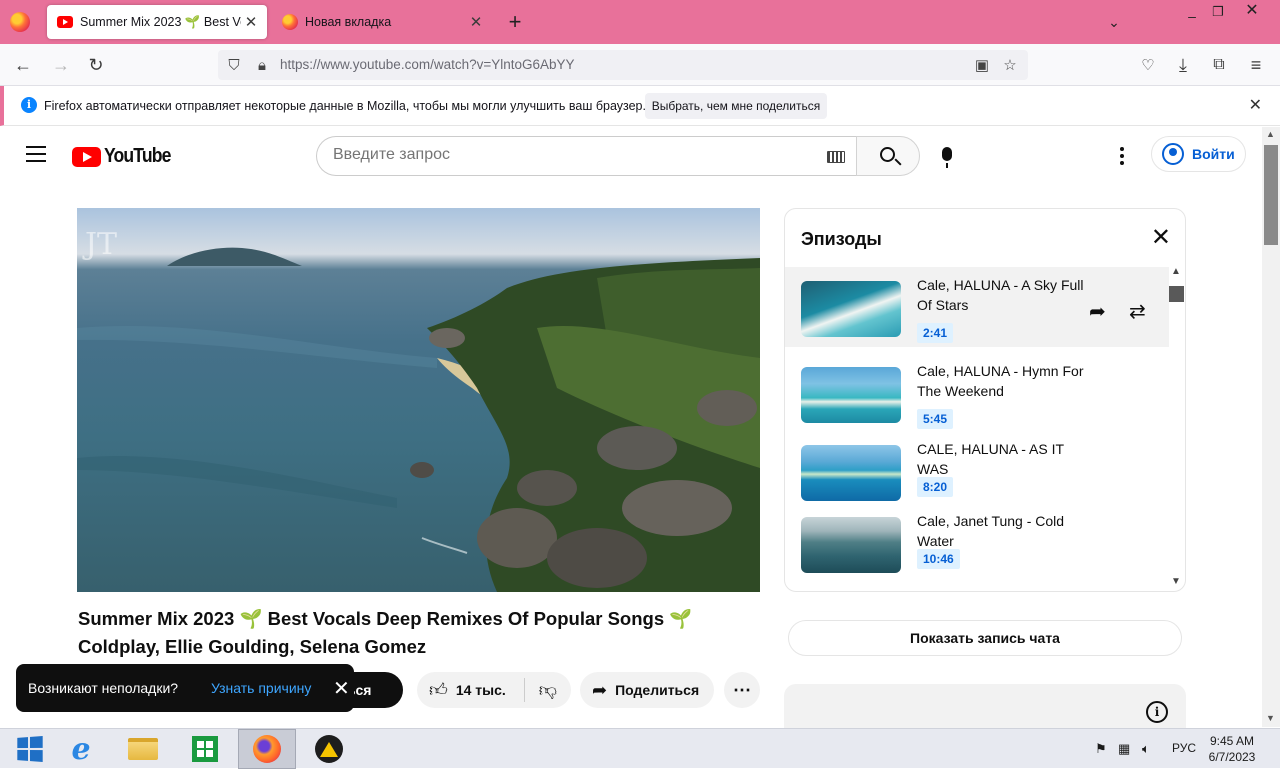 This screenshot has height=769, width=1280. I want to click on keyboard-icon, so click(836, 157).